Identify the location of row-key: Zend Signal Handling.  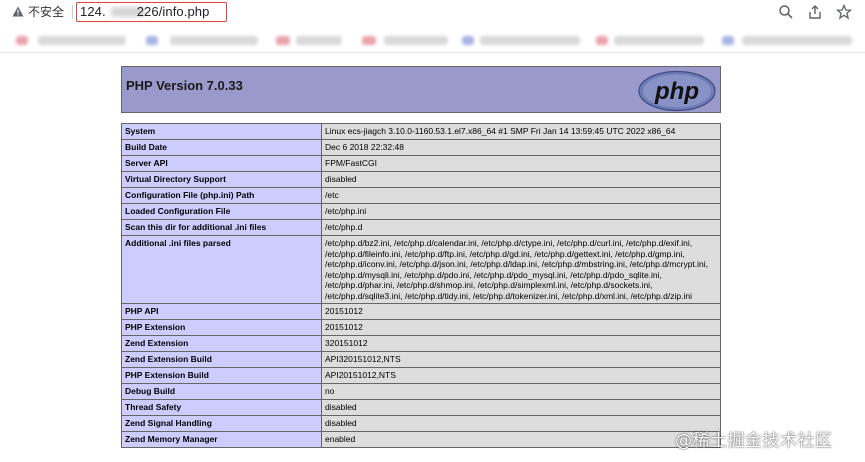
(221, 423).